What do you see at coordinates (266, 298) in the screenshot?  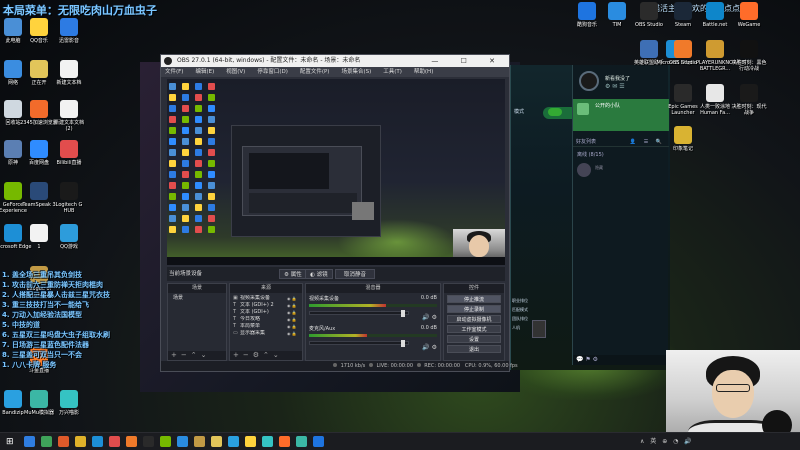 I see `source-item: ▣ 视频采集设备 ◉ 🔒` at bounding box center [266, 298].